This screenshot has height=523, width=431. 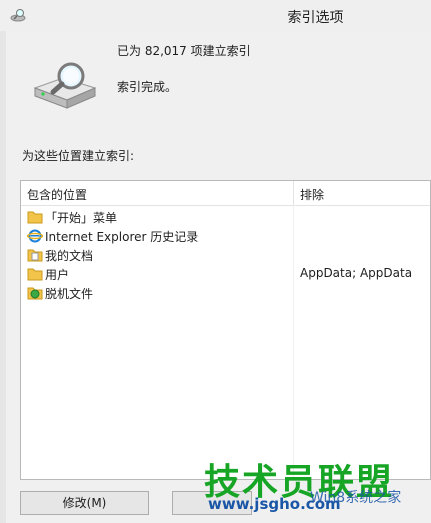 What do you see at coordinates (184, 51) in the screenshot?
I see `indexed-count-text: 已为 82,017 项建立索引` at bounding box center [184, 51].